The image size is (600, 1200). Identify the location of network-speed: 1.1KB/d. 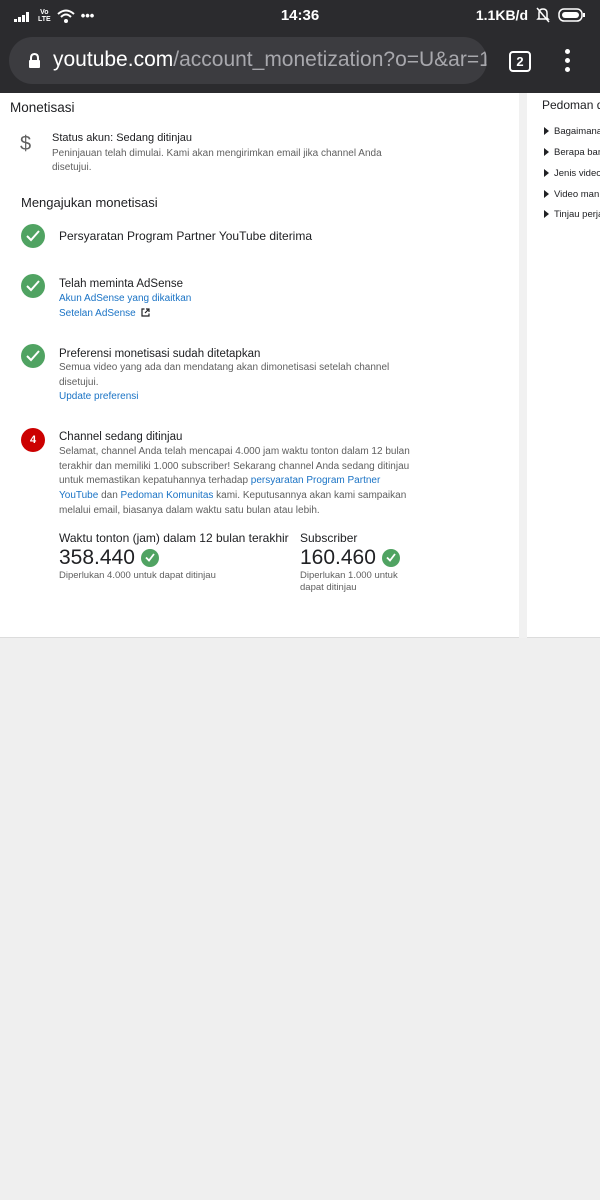
(501, 15).